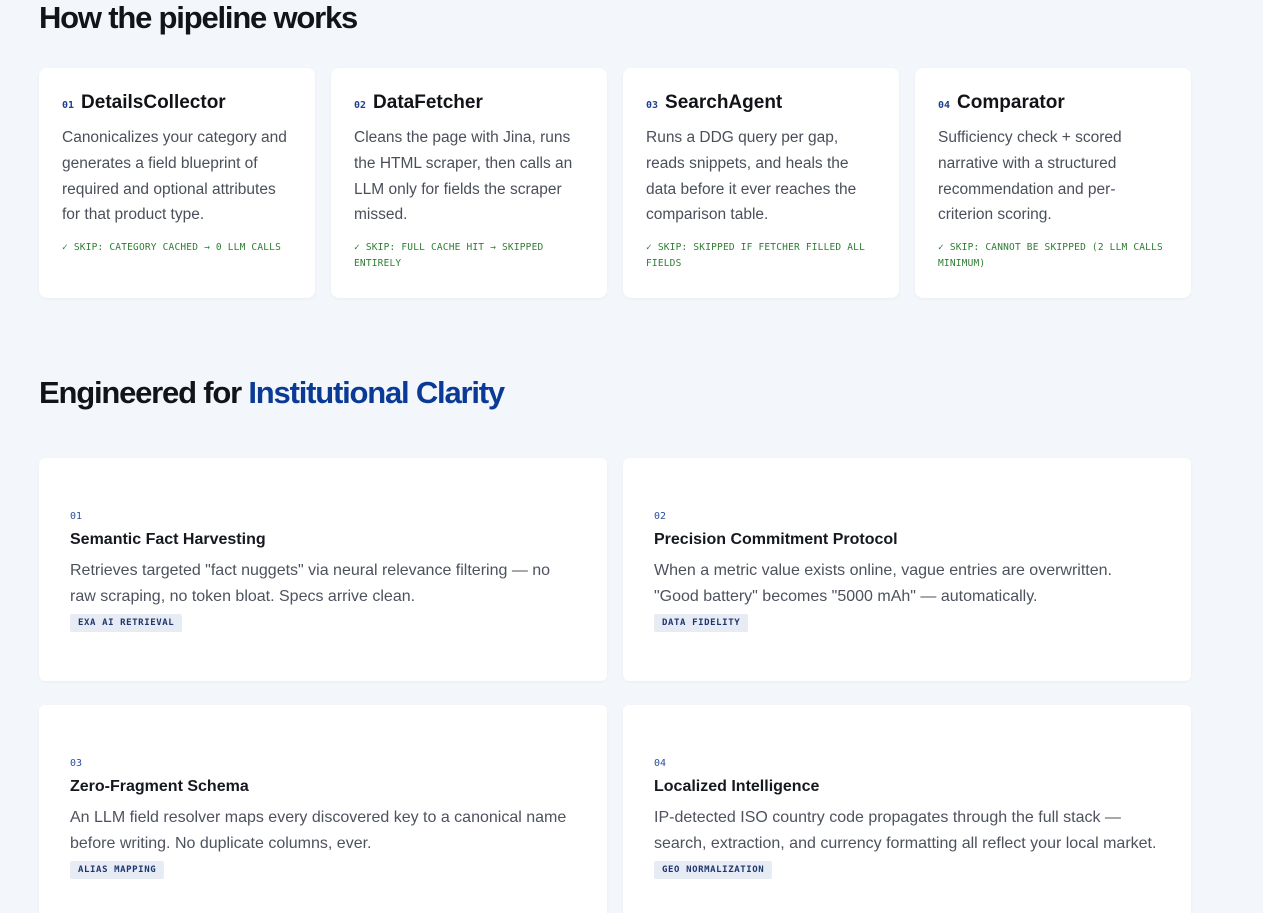 The width and height of the screenshot is (1263, 913). What do you see at coordinates (660, 763) in the screenshot?
I see `feature-number: 04` at bounding box center [660, 763].